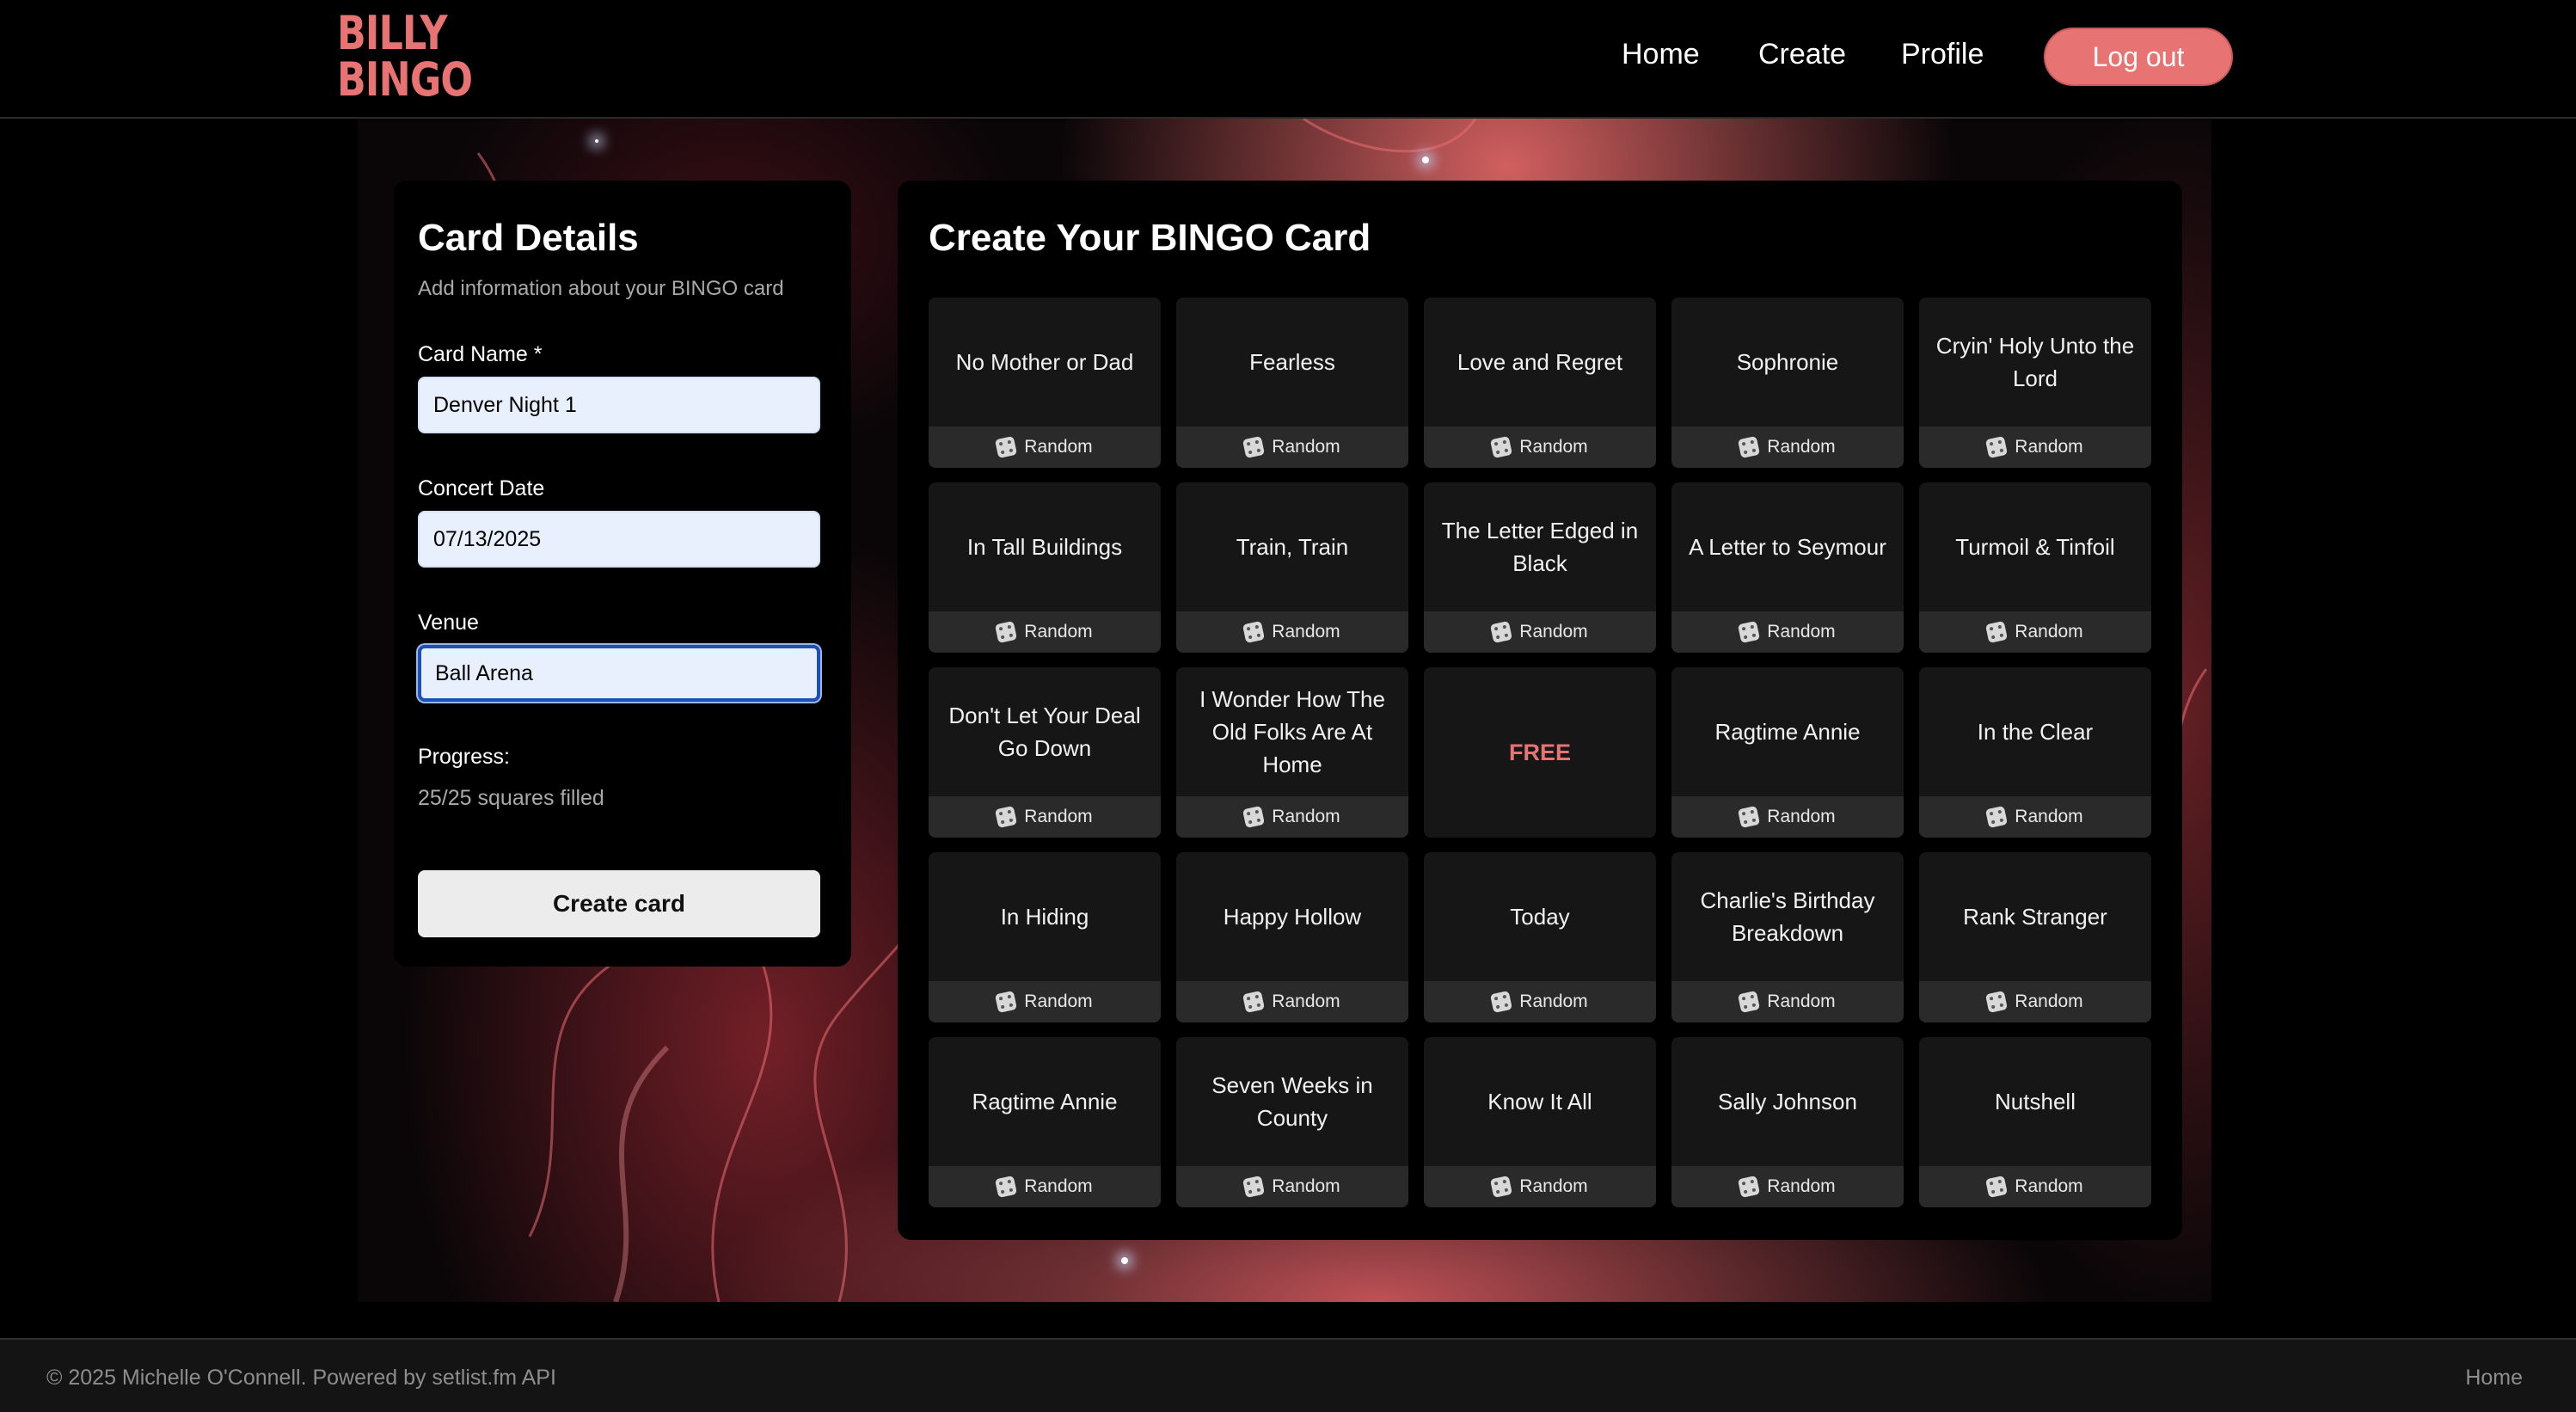  Describe the element at coordinates (1540, 1122) in the screenshot. I see `bingo-square: Know It All Random` at that location.